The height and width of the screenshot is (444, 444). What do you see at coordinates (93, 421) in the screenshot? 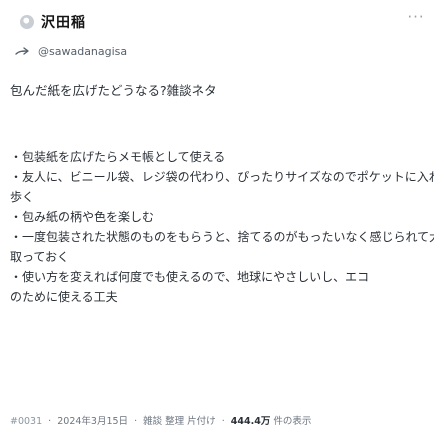
I see `post-date: 2024年3月15日` at bounding box center [93, 421].